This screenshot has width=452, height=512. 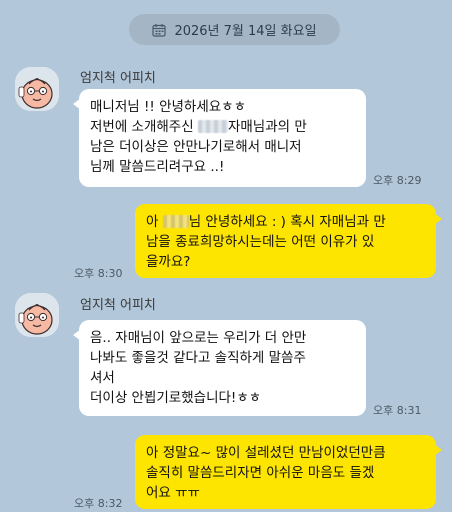 I want to click on message-line: 저번에 소개해주신, so click(x=142, y=127).